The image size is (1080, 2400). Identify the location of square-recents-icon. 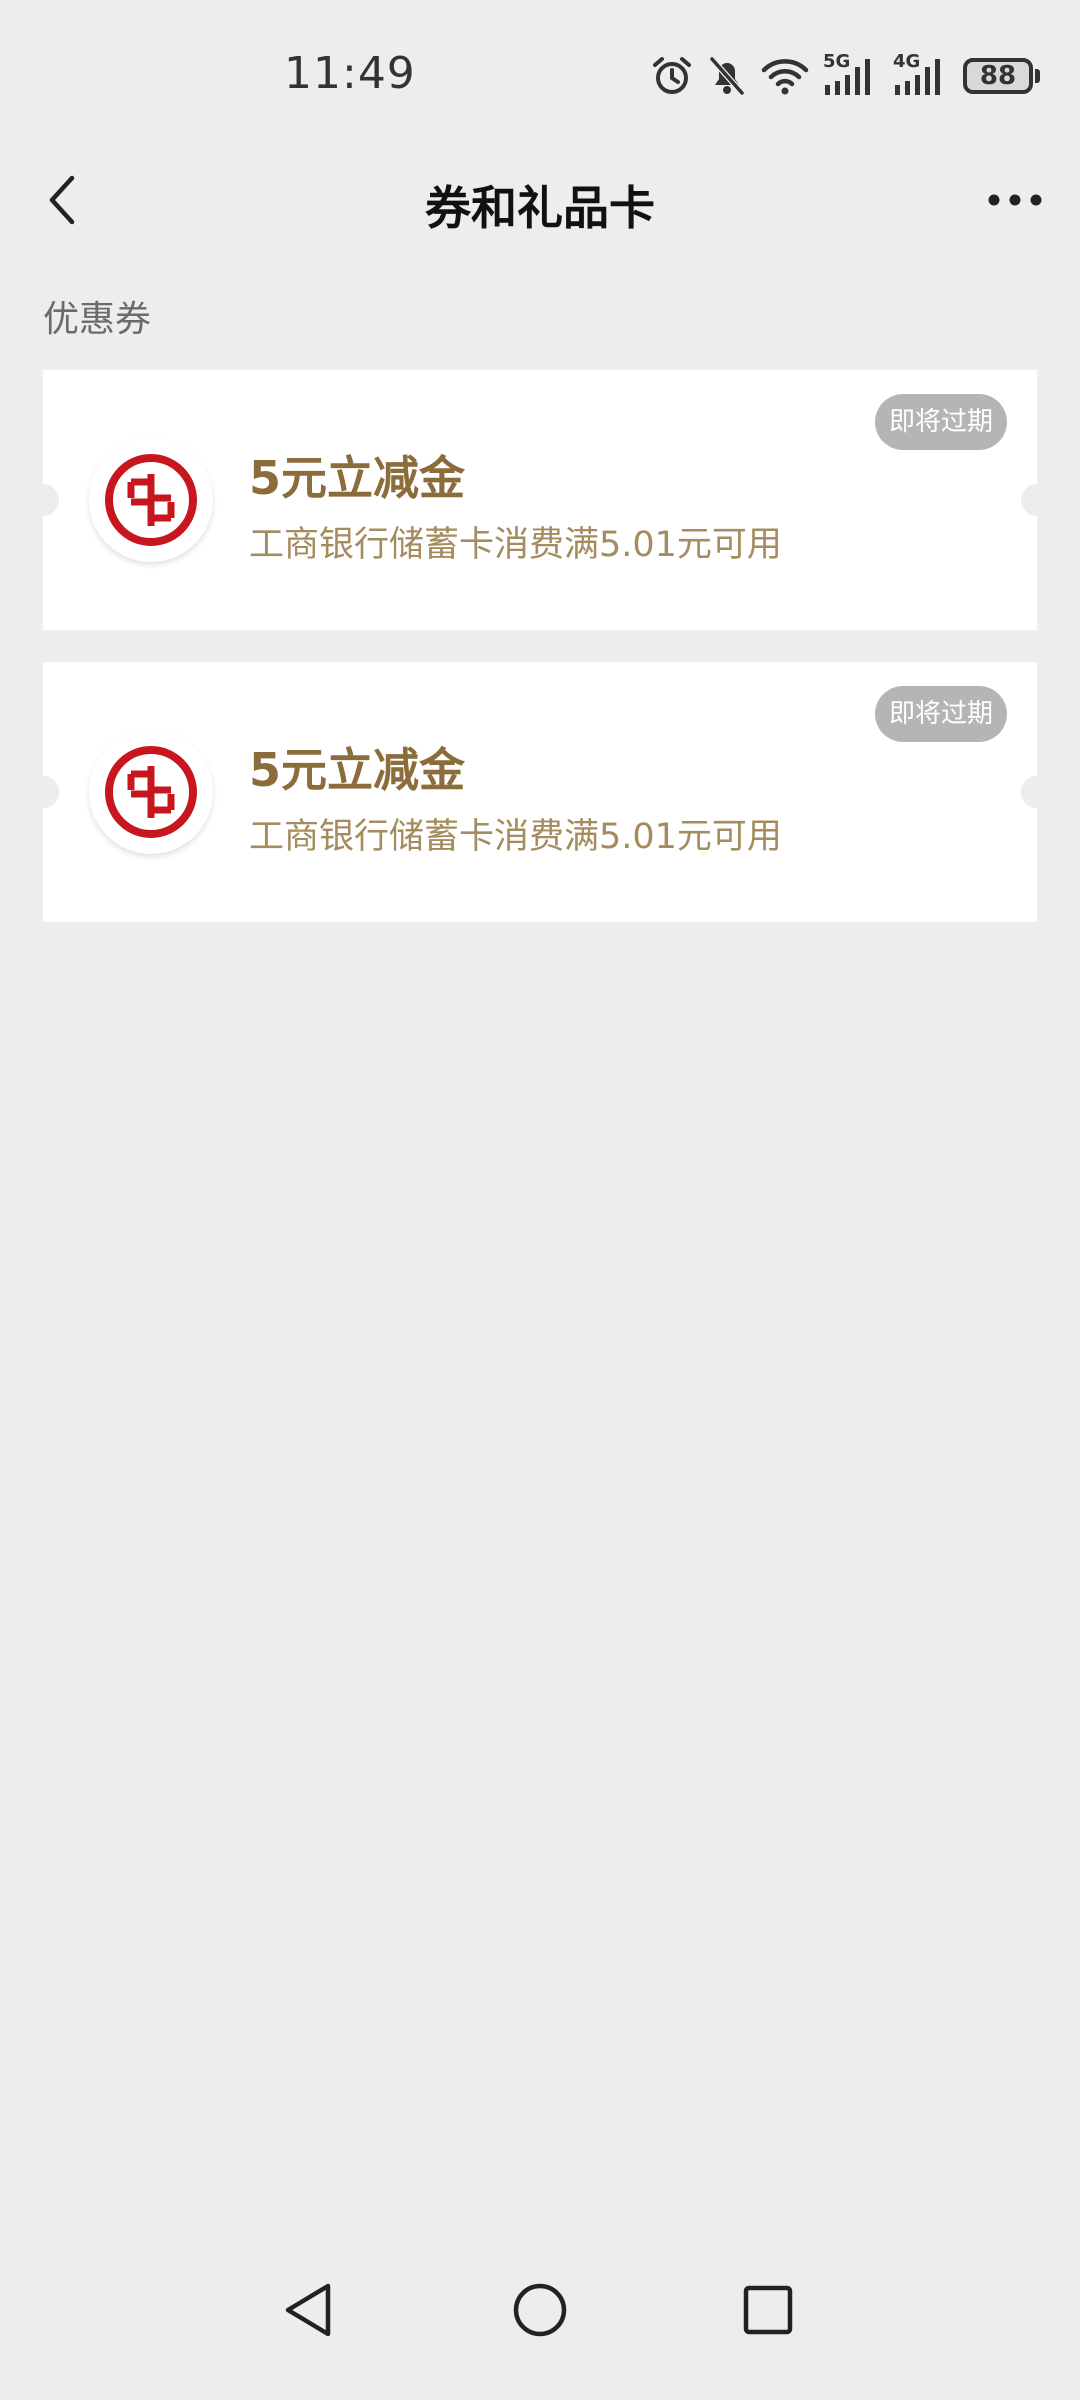
(768, 2310).